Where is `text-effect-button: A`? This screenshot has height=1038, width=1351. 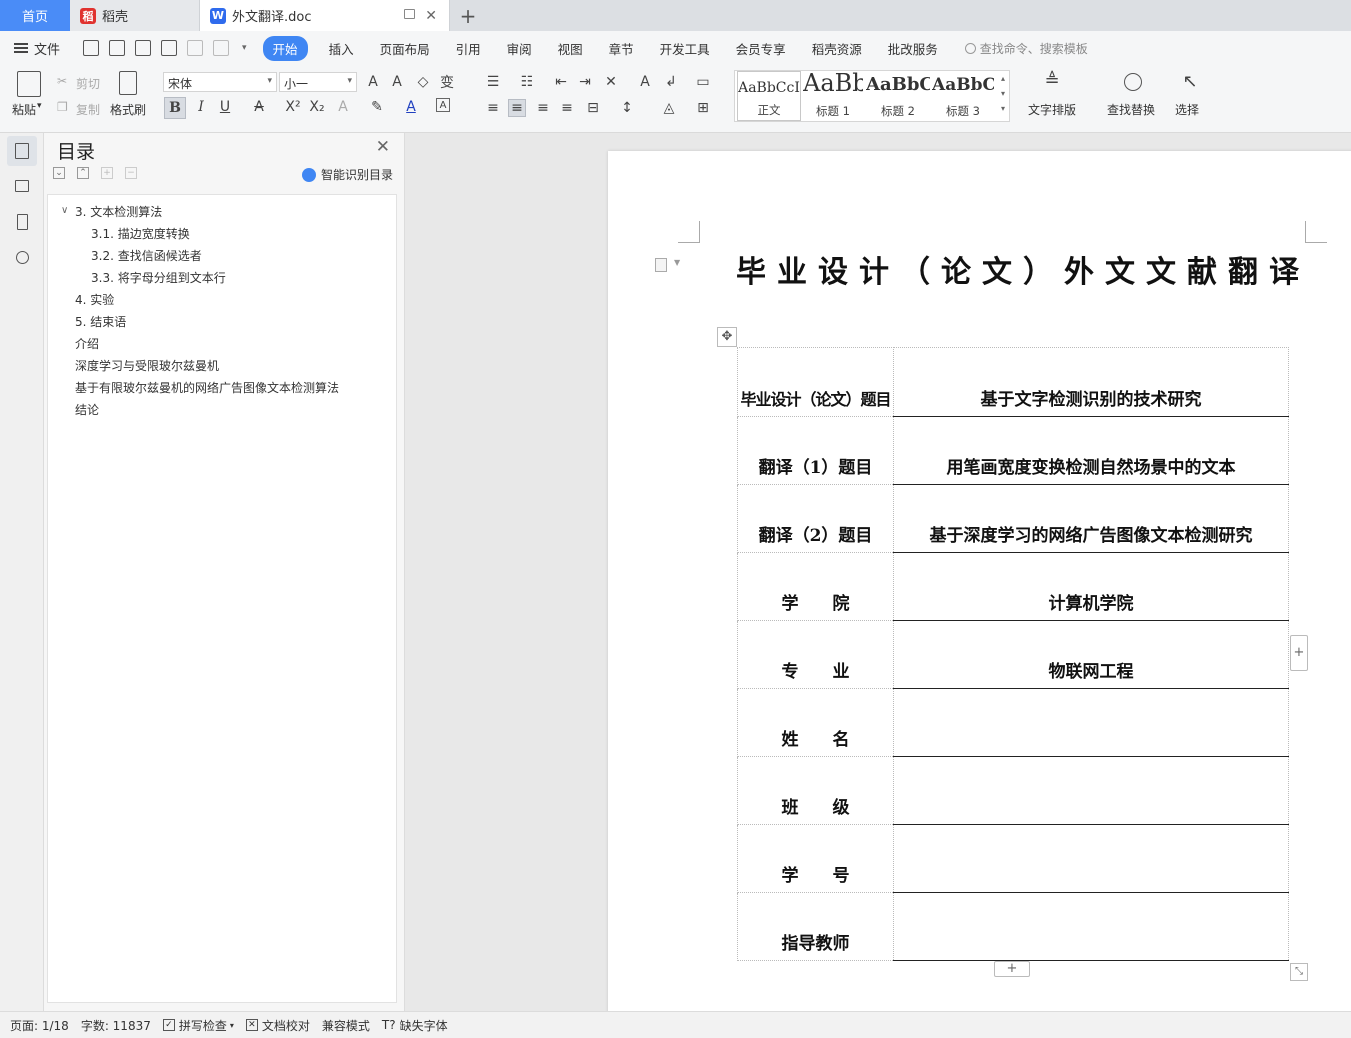
text-effect-button: A is located at coordinates (343, 107).